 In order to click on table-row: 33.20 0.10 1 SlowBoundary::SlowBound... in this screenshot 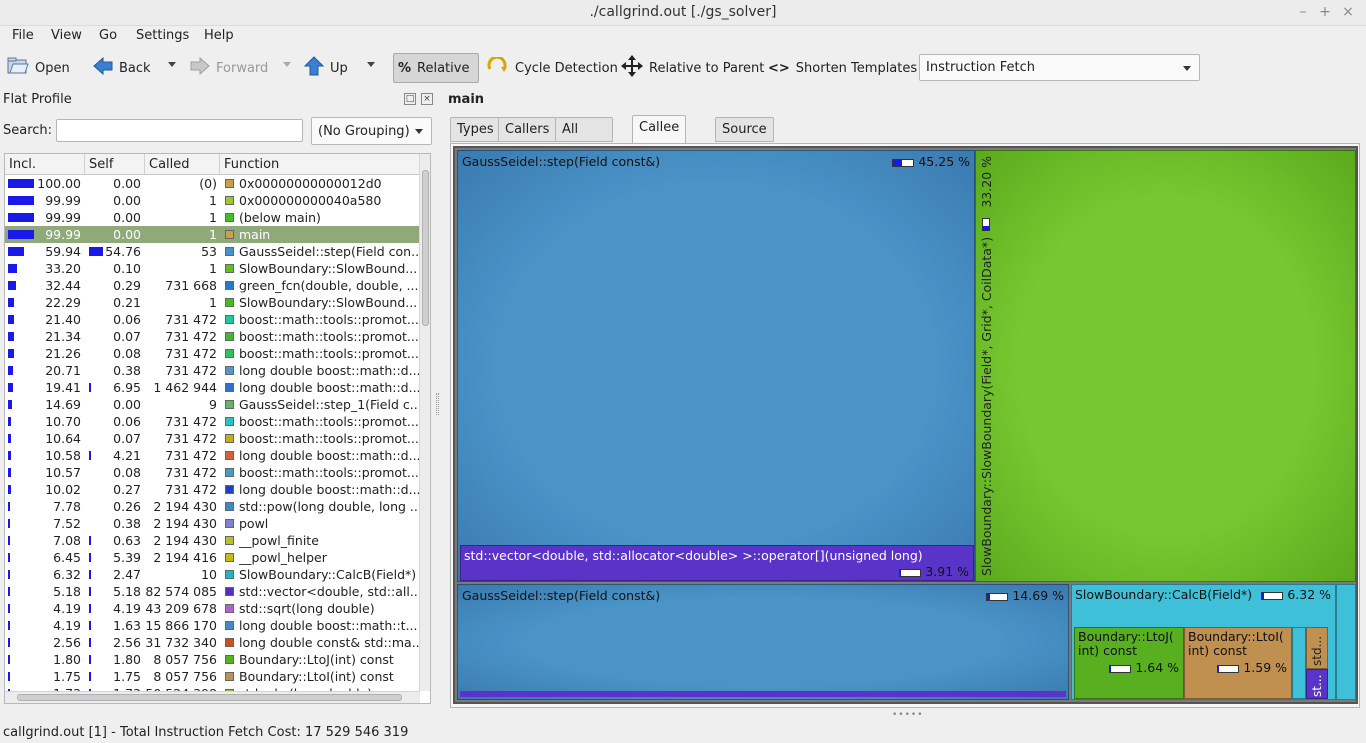, I will do `click(212, 268)`.